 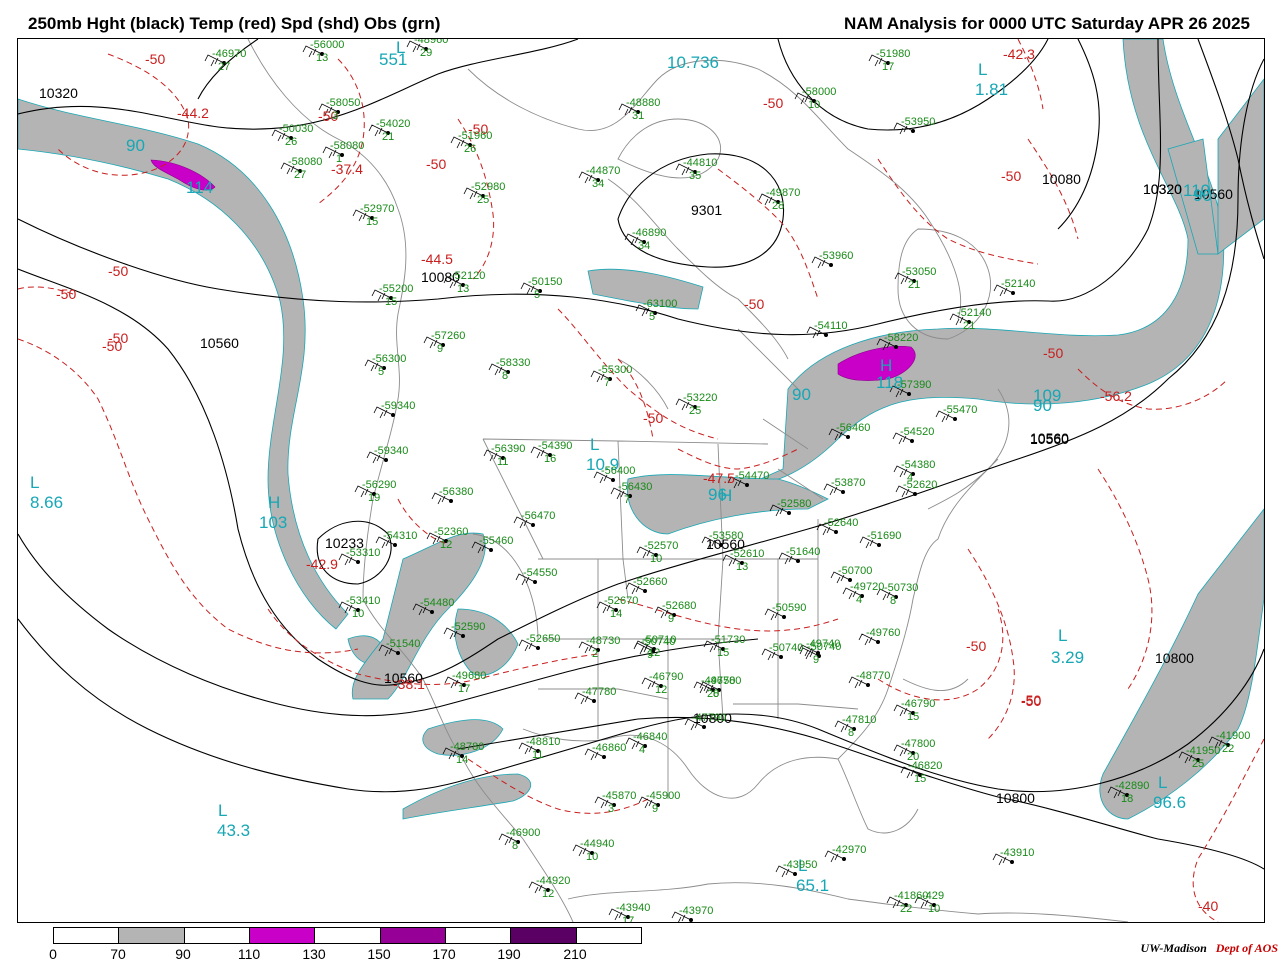 What do you see at coordinates (861, 428) in the screenshot?
I see `obs-height: 460` at bounding box center [861, 428].